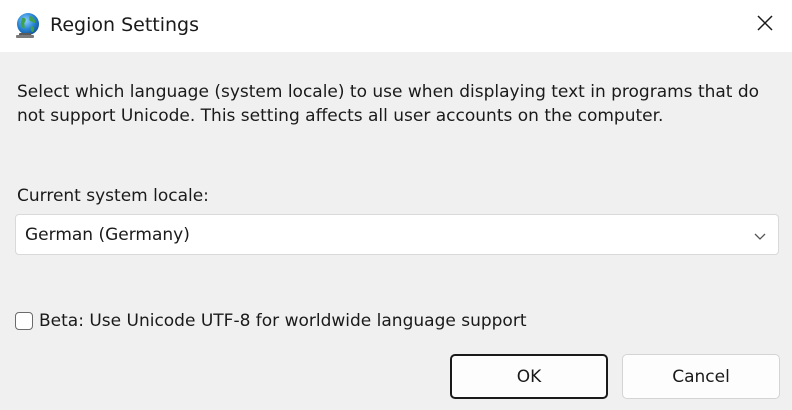 This screenshot has height=410, width=792. What do you see at coordinates (701, 376) in the screenshot?
I see `cancel-button: Cancel` at bounding box center [701, 376].